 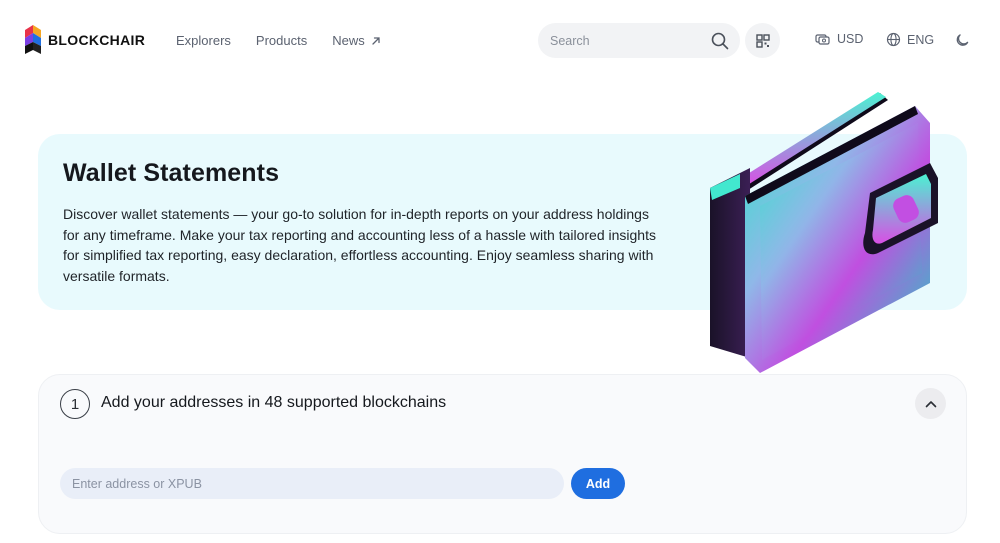 What do you see at coordinates (348, 40) in the screenshot?
I see `nav-news-label: News` at bounding box center [348, 40].